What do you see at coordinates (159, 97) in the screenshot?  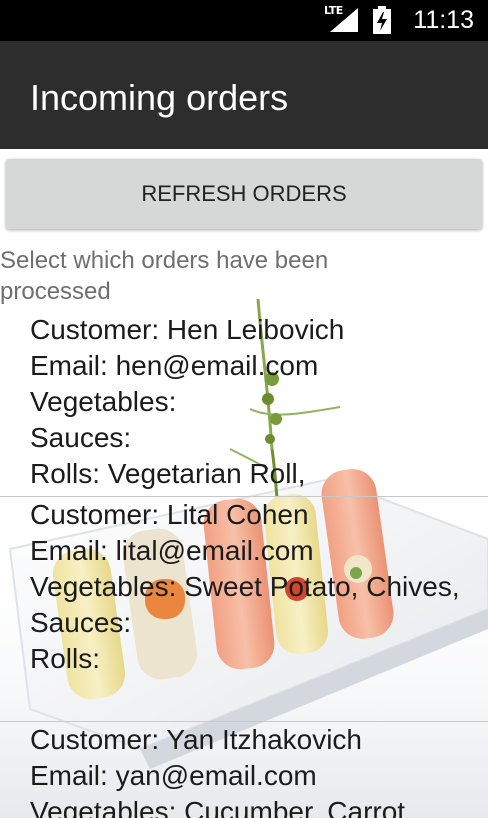 I see `page-title: Incoming orders` at bounding box center [159, 97].